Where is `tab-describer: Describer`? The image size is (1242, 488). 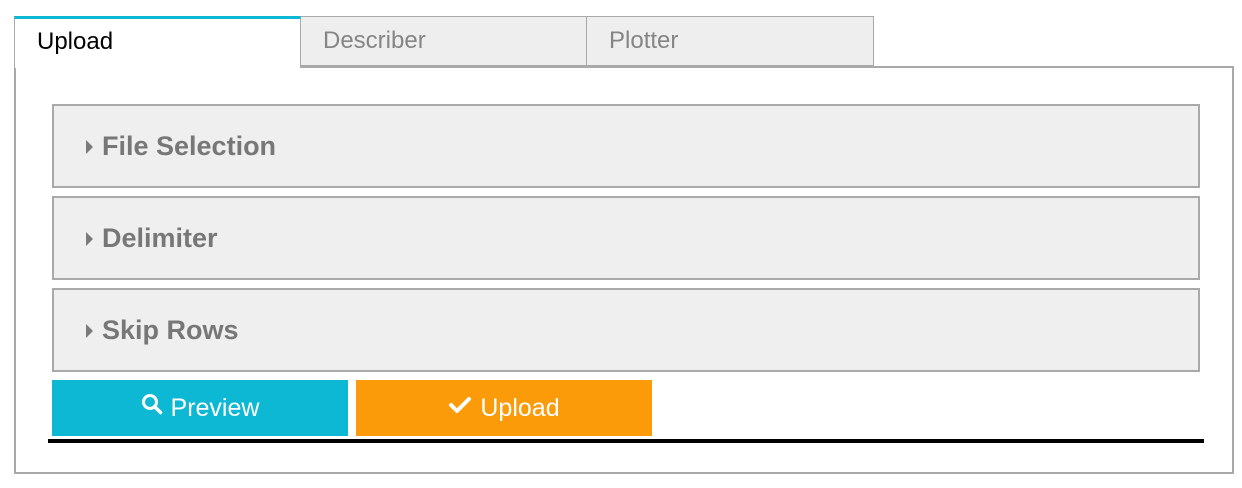
tab-describer: Describer is located at coordinates (443, 41).